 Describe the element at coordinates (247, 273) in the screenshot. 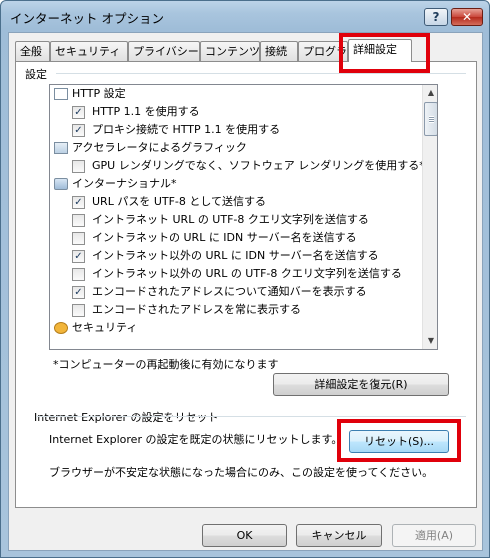

I see `setting-label: イントラネット以外の URL の UTF-8 クエリ文字列を送信する` at that location.